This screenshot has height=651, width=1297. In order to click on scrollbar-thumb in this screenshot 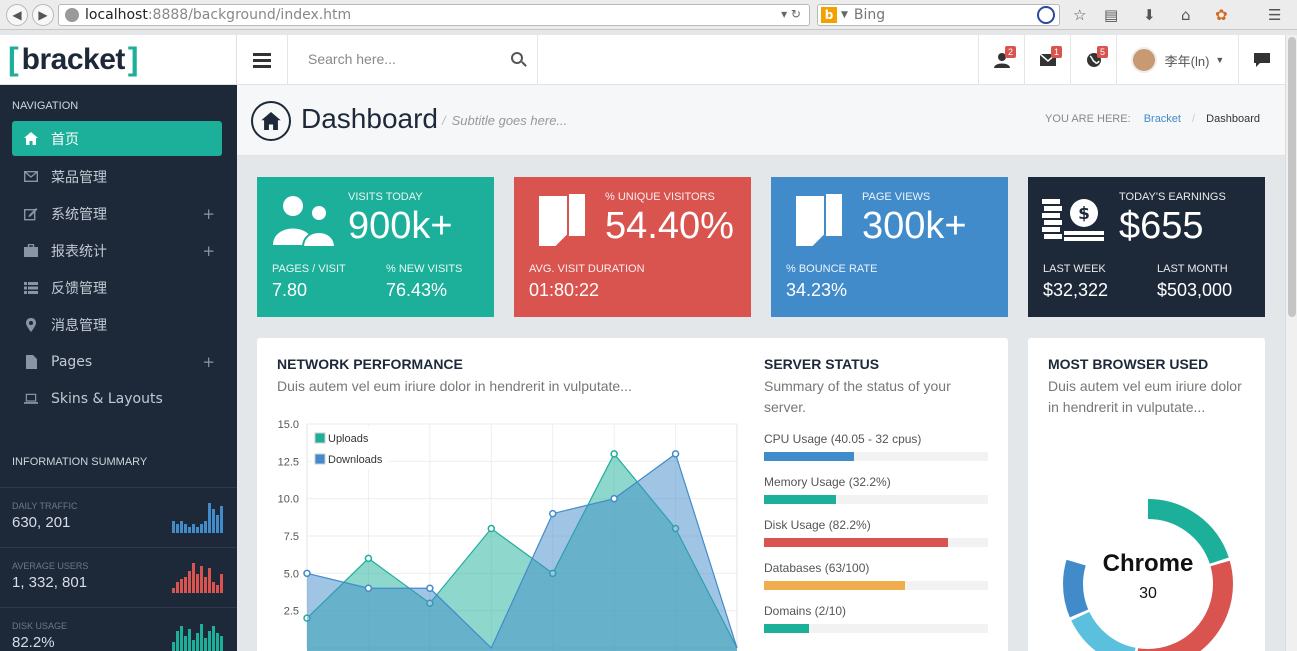, I will do `click(1292, 177)`.